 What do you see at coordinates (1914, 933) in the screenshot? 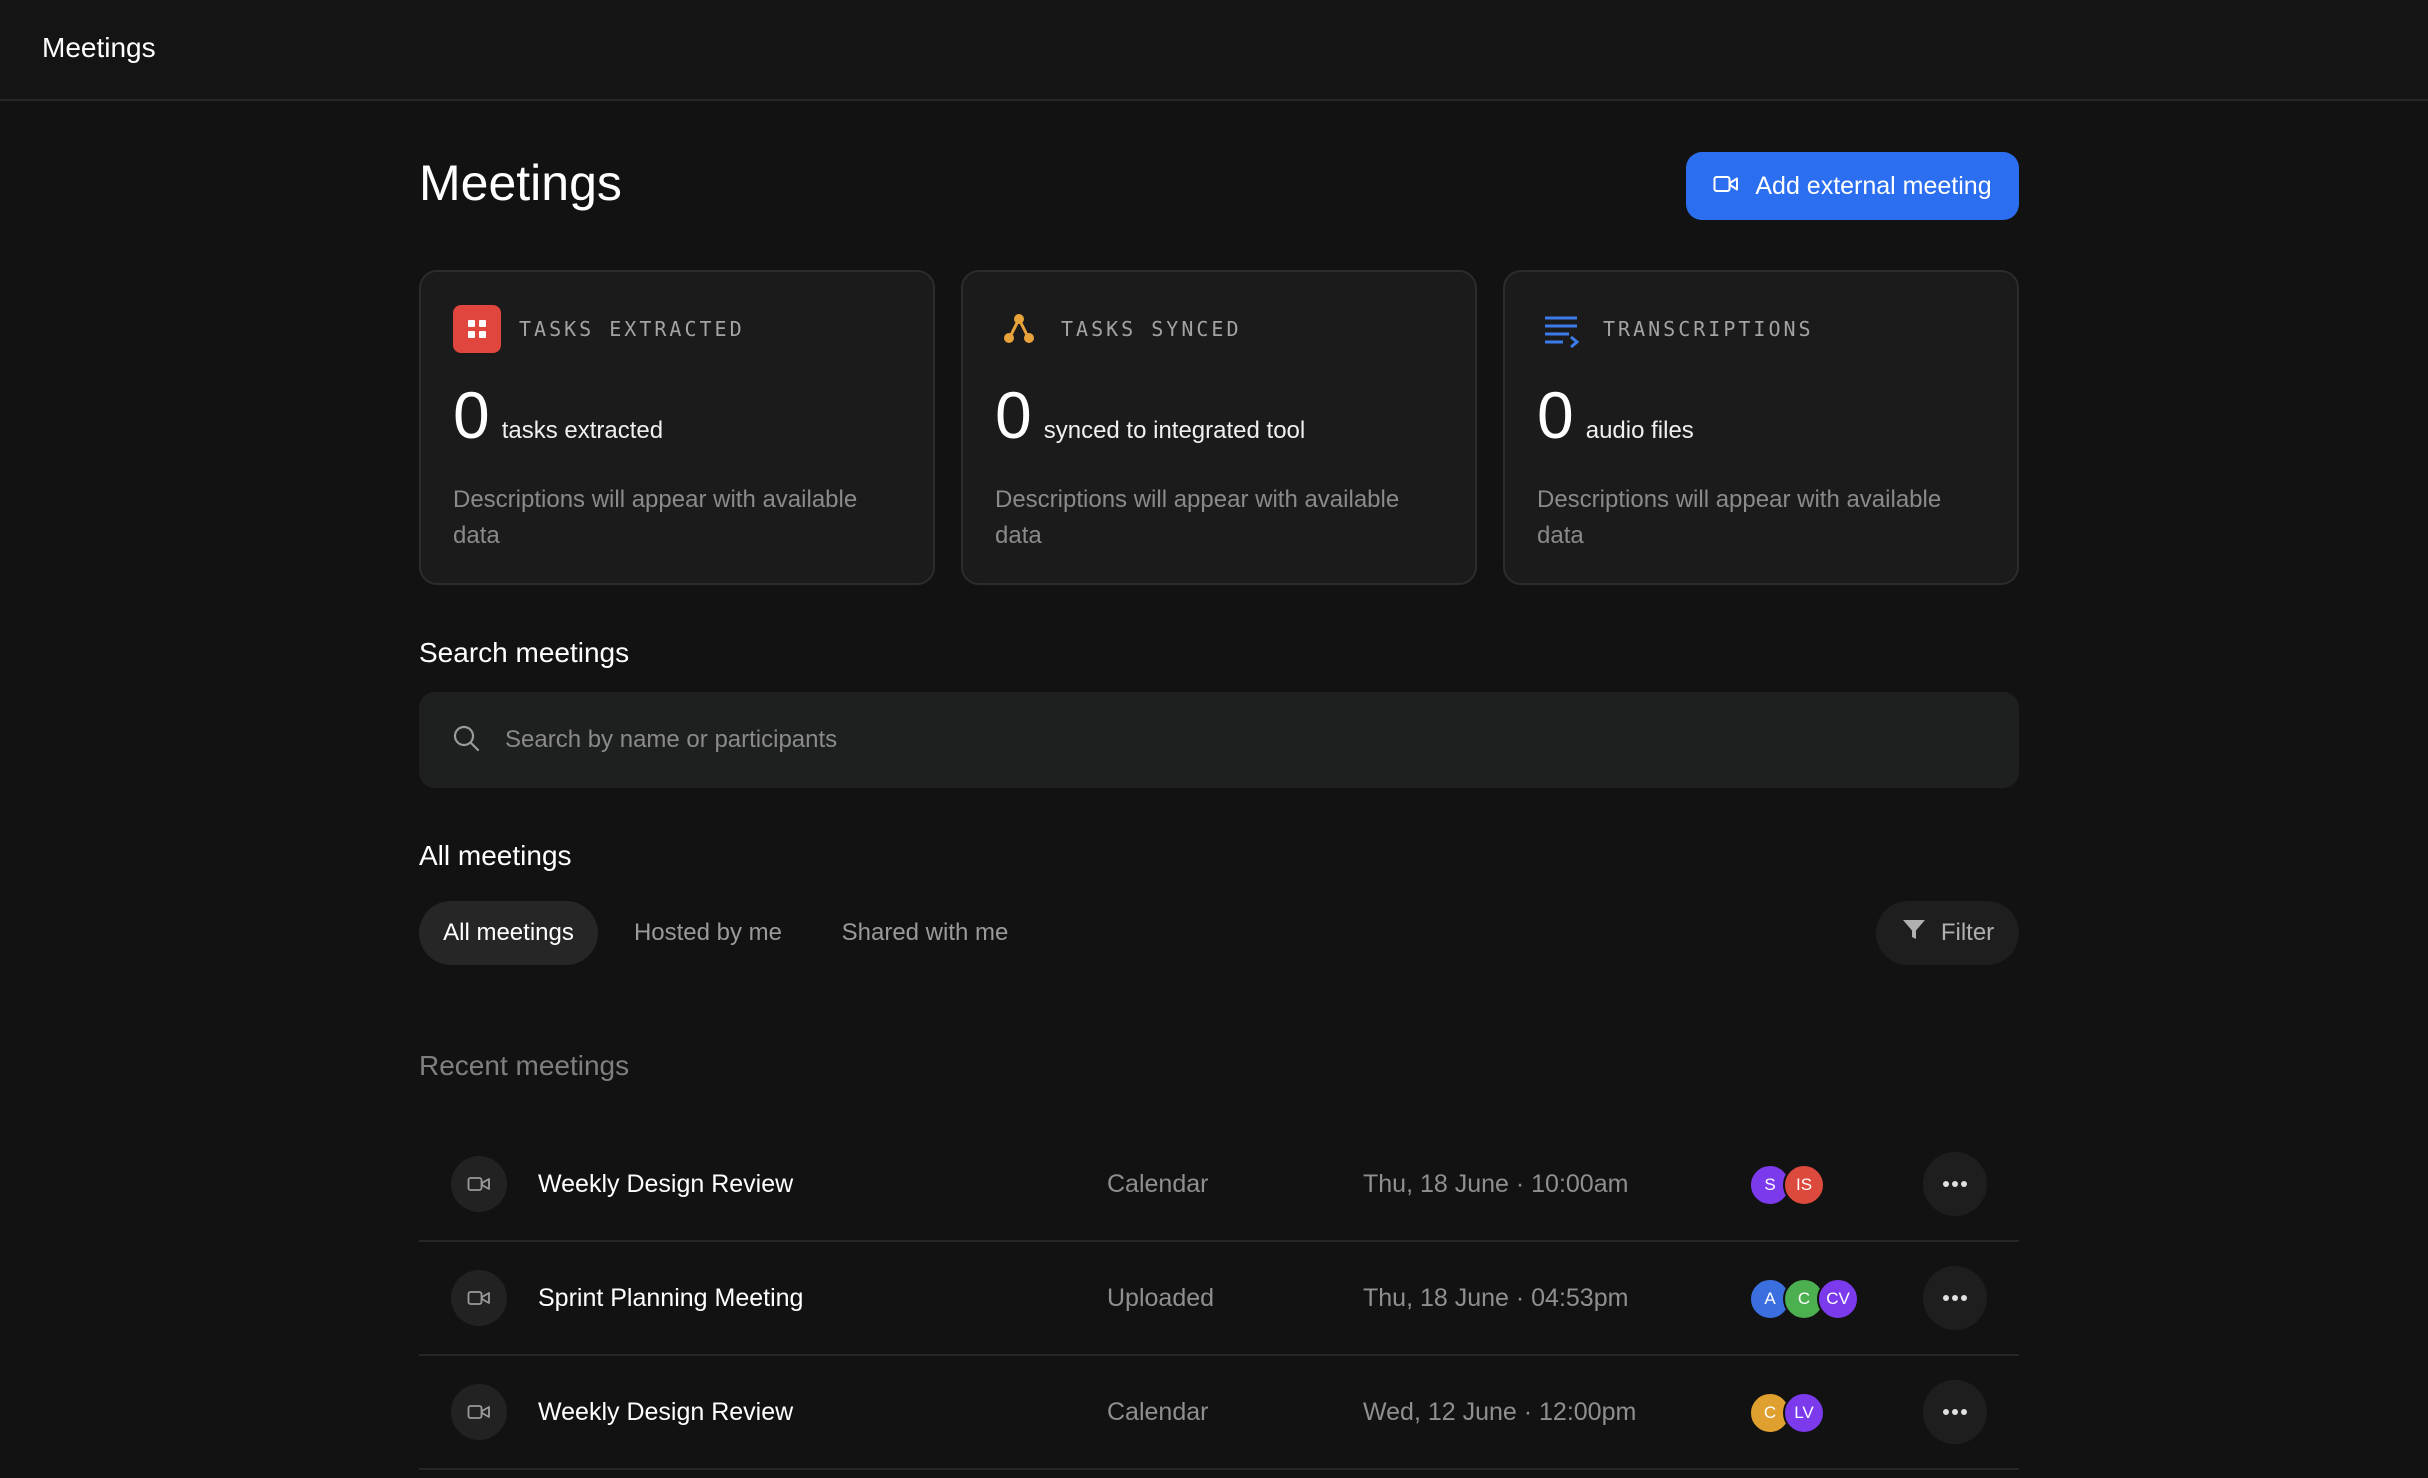
I see `filter-icon` at bounding box center [1914, 933].